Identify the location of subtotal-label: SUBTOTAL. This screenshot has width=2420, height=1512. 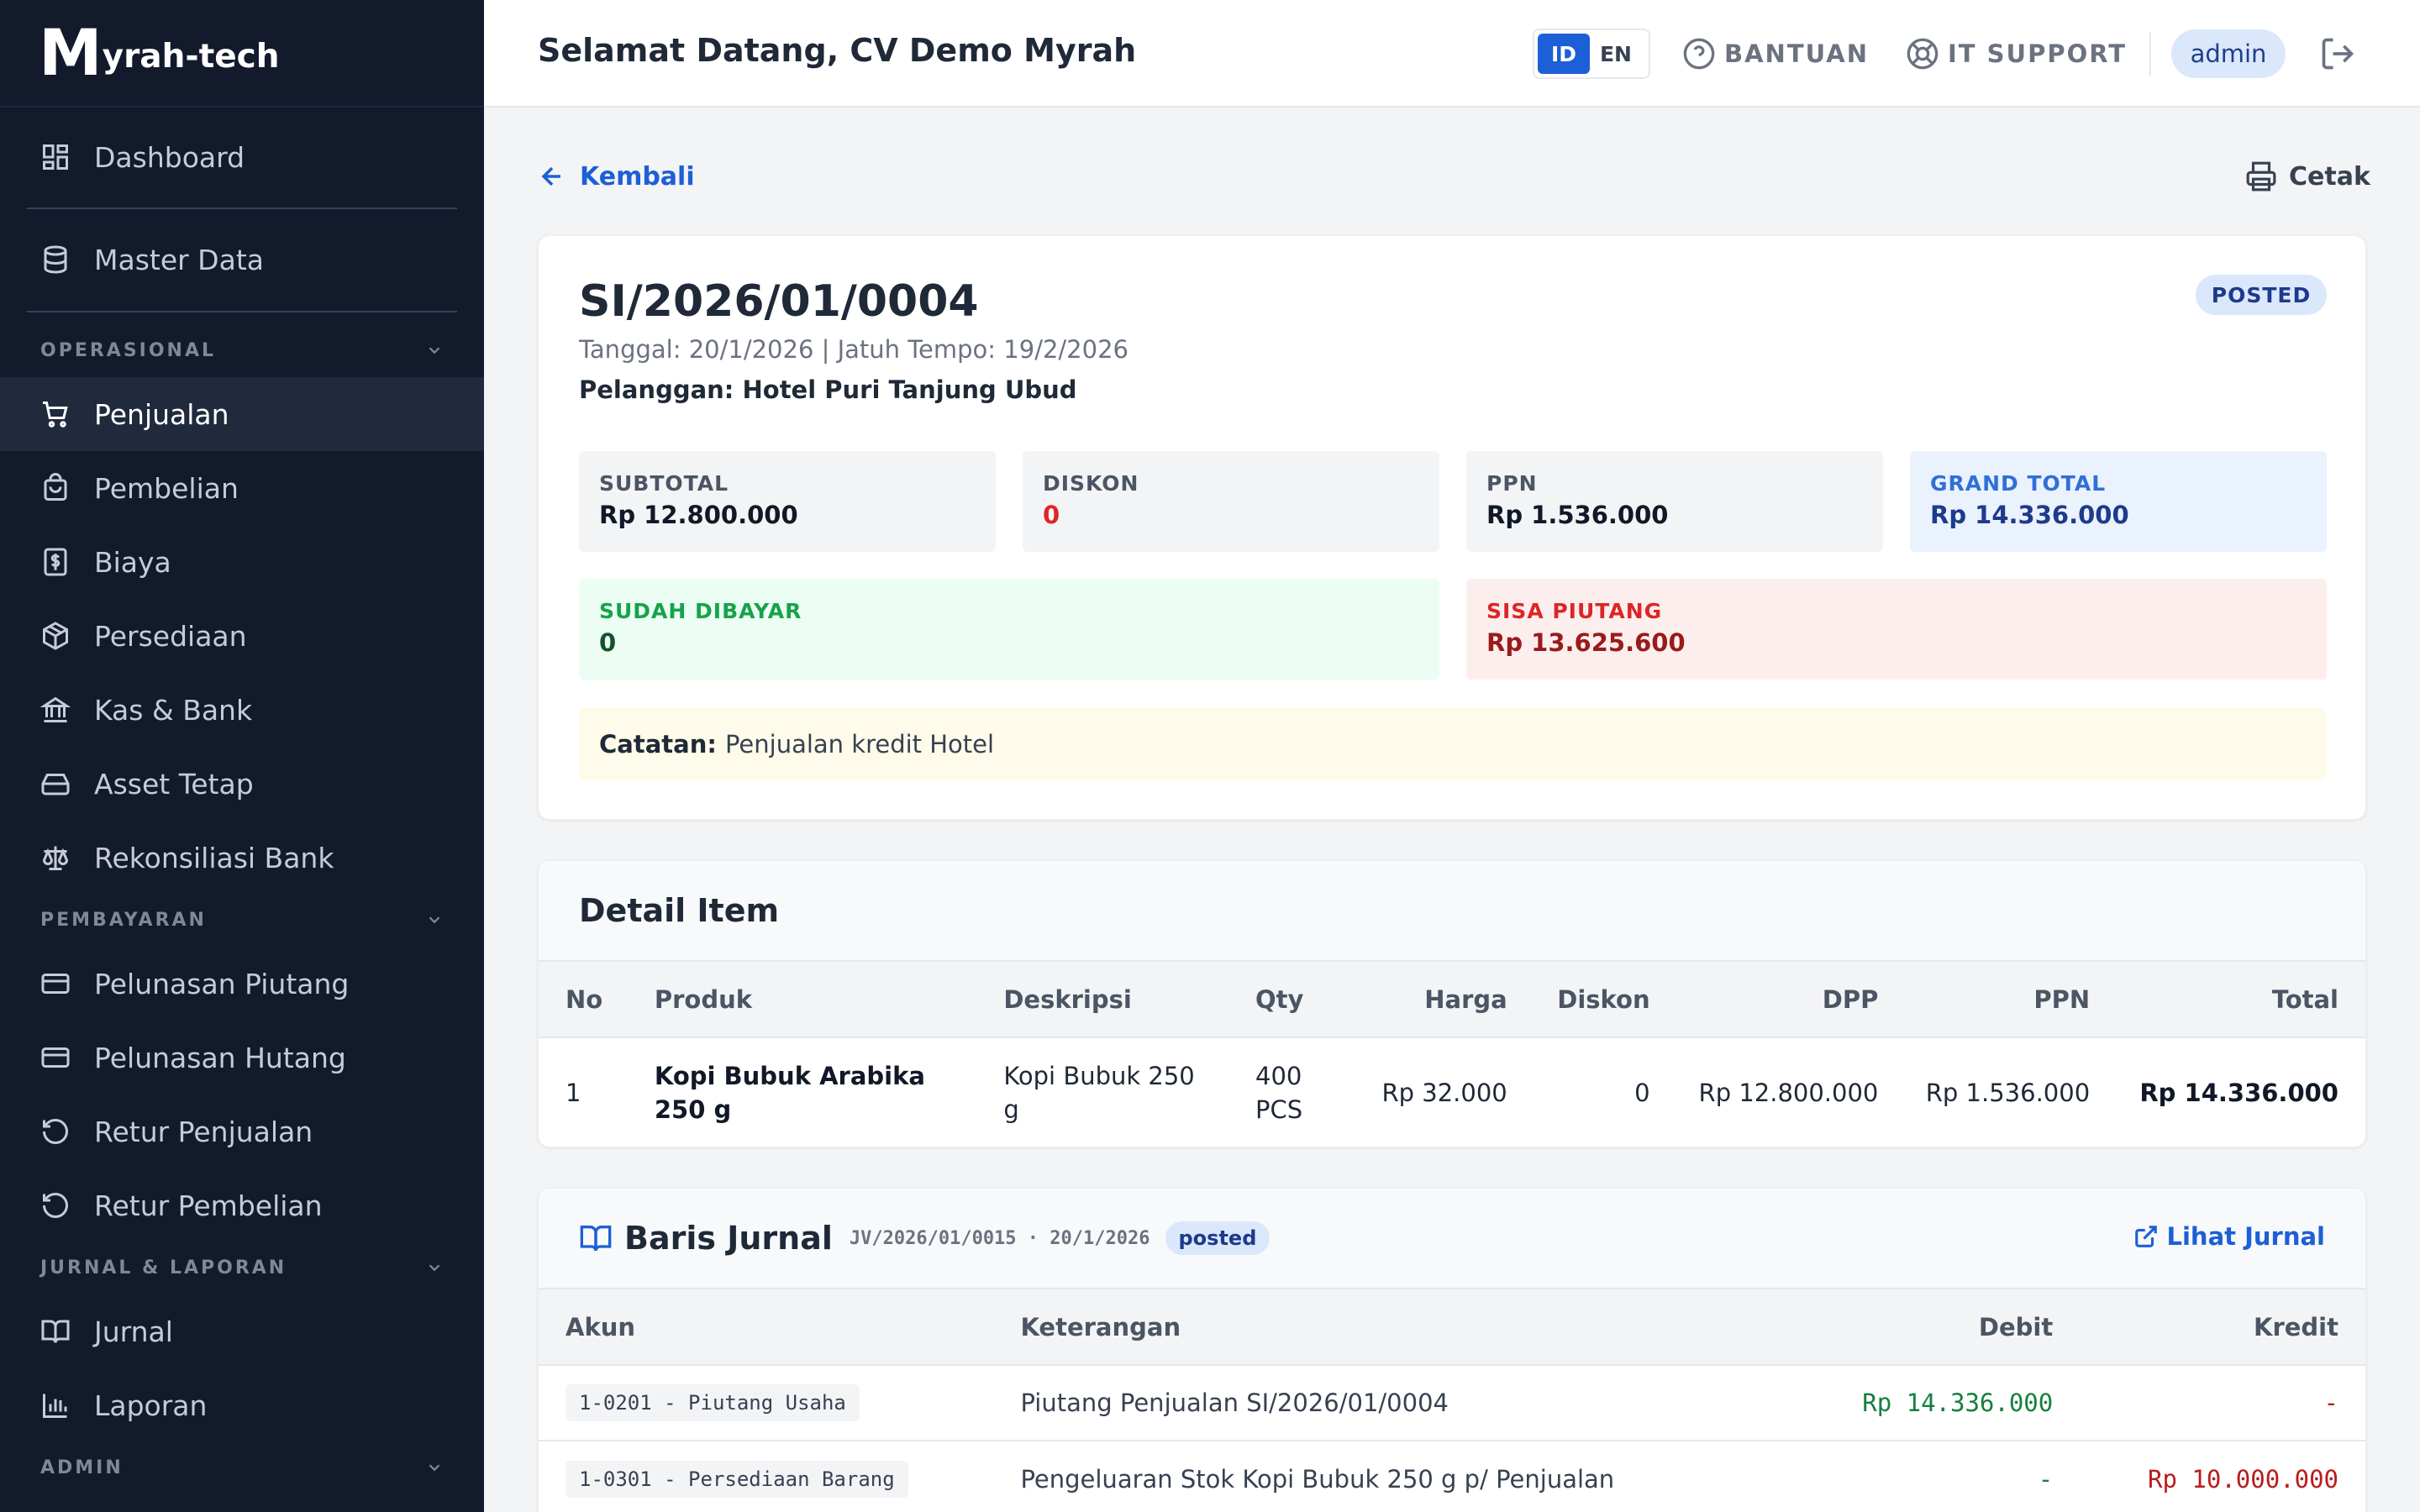
(664, 483).